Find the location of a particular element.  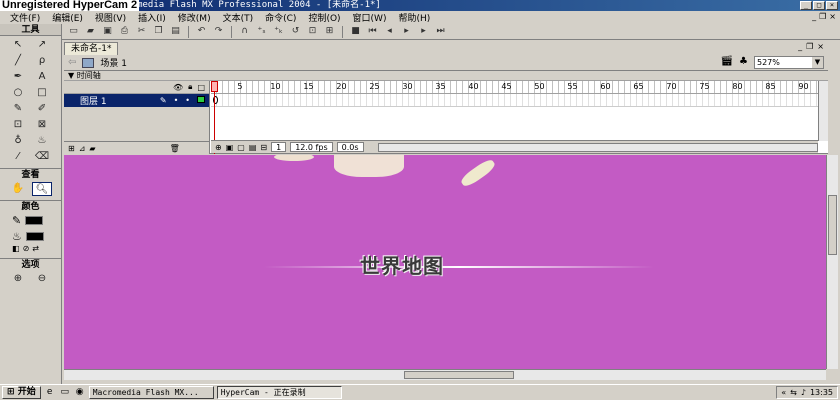

frame-ruler: 151015202530354045505560657075808590 is located at coordinates (514, 87).